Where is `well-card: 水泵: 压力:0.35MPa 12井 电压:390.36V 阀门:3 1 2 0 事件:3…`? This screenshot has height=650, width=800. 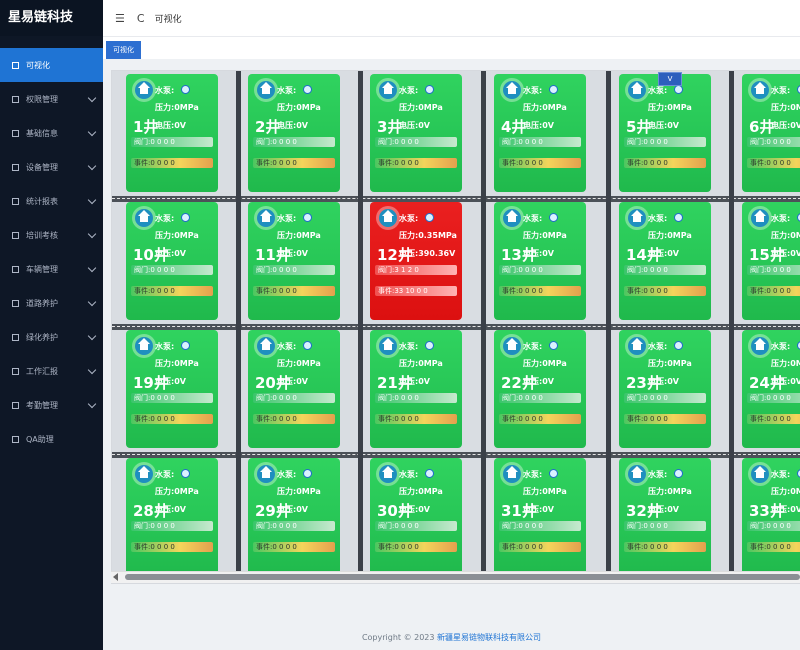
well-card: 水泵: 压力:0.35MPa 12井 电压:390.36V 阀门:3 1 2 0 事件:3… is located at coordinates (416, 261).